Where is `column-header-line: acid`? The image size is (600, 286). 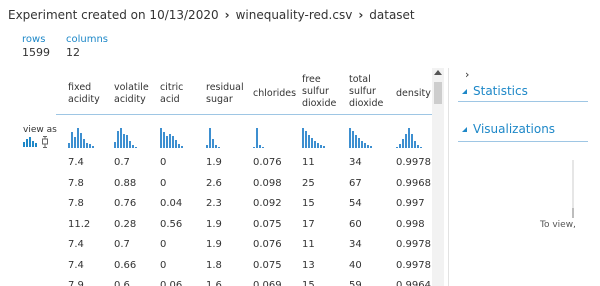 column-header-line: acid is located at coordinates (170, 99).